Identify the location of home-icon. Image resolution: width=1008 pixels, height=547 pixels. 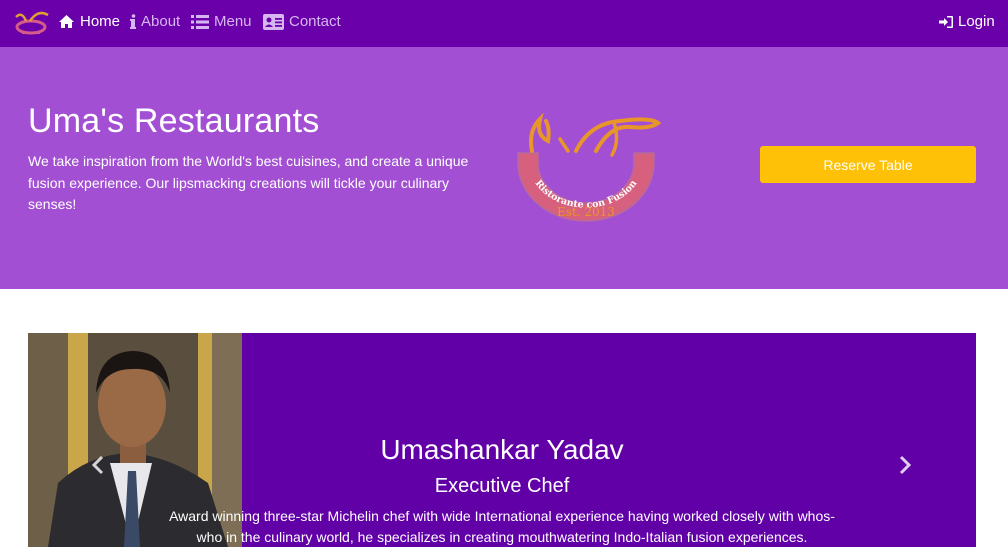
(66, 21).